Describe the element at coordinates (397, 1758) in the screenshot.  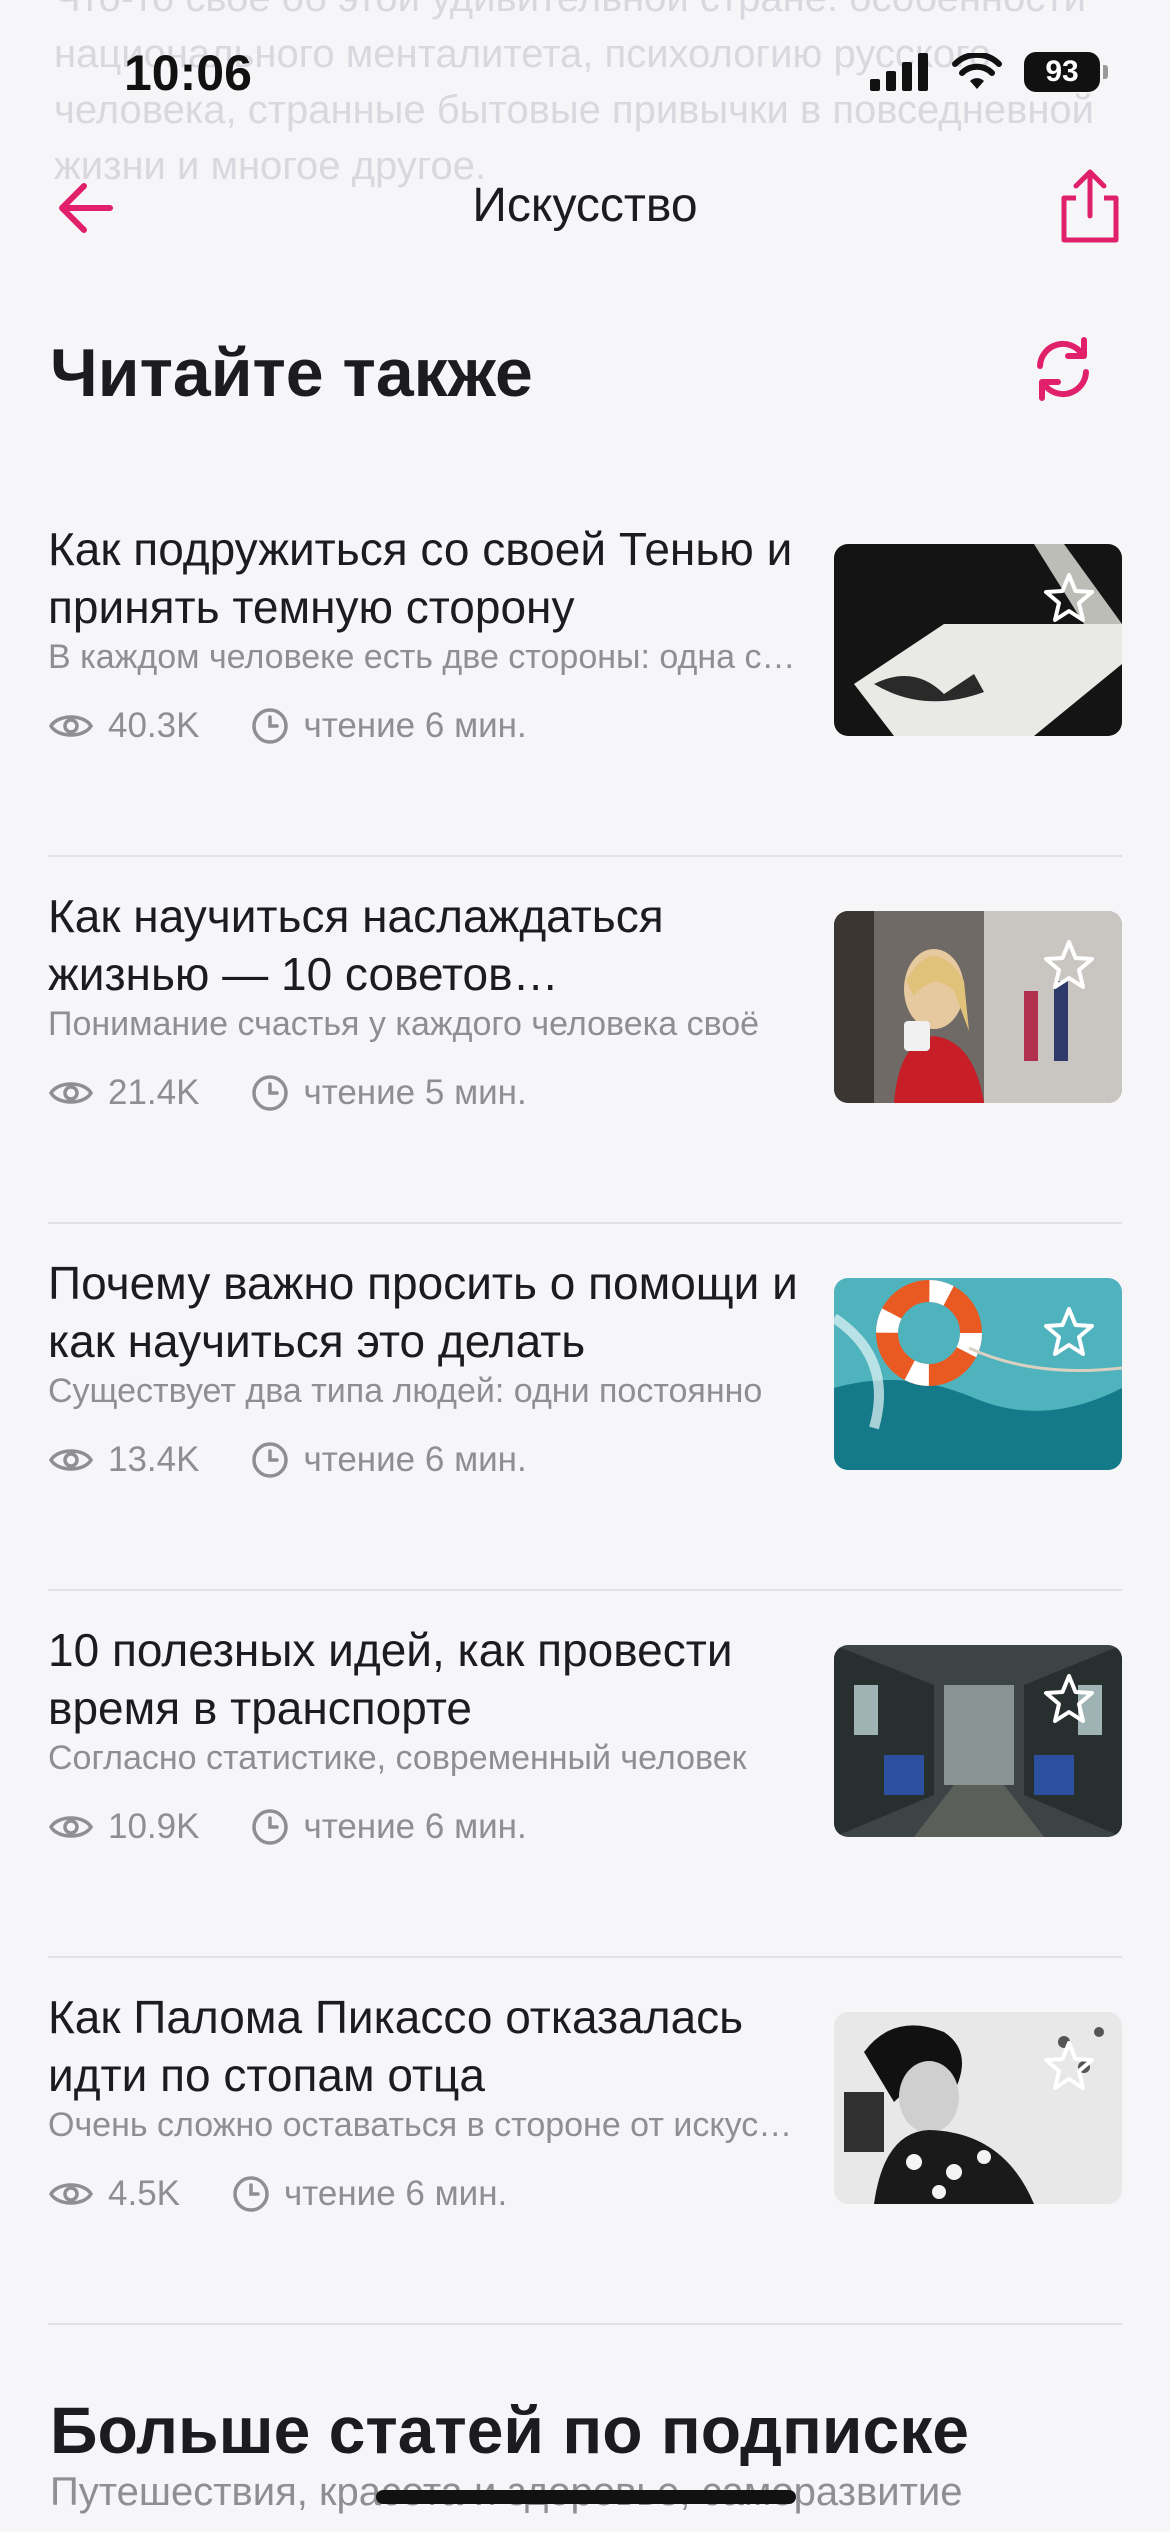
I see `article-excerpt: Согласно статистике, современный человек` at that location.